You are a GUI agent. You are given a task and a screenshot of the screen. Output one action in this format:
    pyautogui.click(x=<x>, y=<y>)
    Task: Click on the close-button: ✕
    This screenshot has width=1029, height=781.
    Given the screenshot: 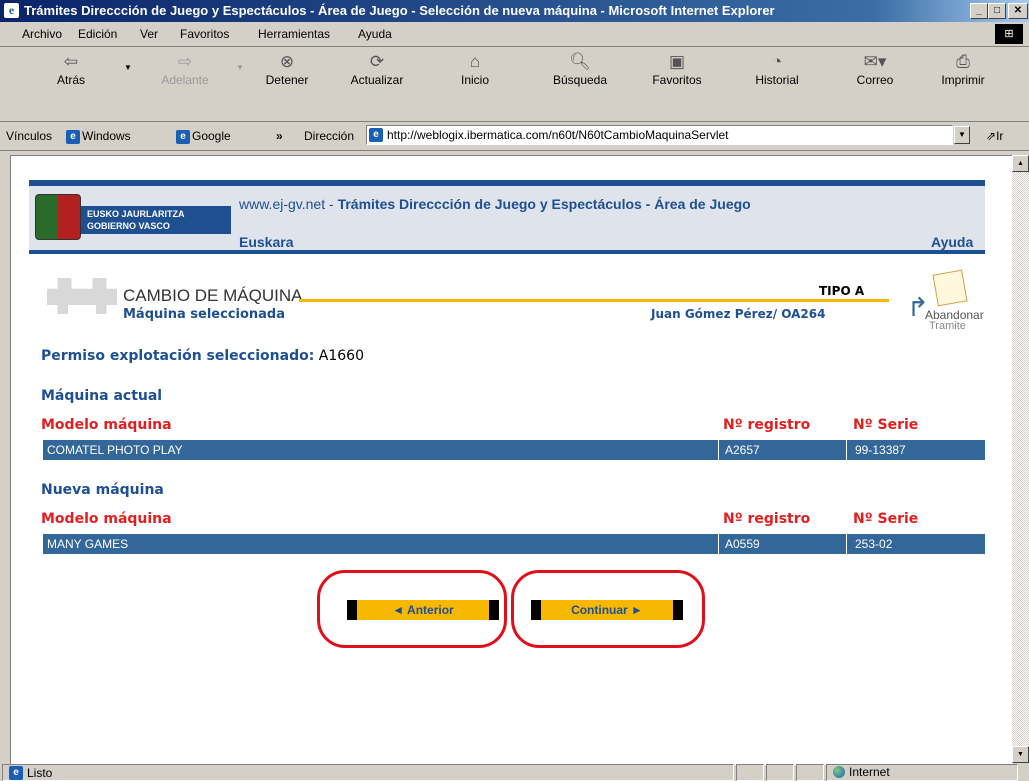 What is the action you would take?
    pyautogui.click(x=1018, y=11)
    